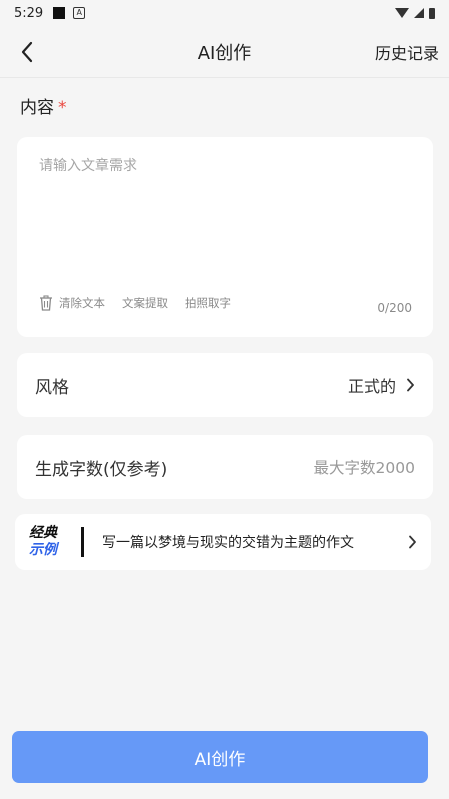 The image size is (449, 799). What do you see at coordinates (407, 52) in the screenshot?
I see `history-link: 历史记录` at bounding box center [407, 52].